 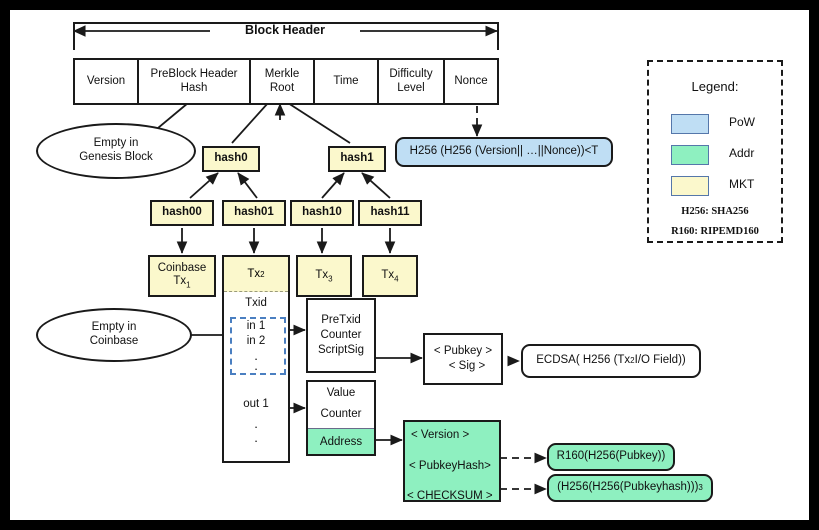 I want to click on checksum-formula-box: (H256(H256(Pubkeyhash))) 3, so click(x=630, y=488).